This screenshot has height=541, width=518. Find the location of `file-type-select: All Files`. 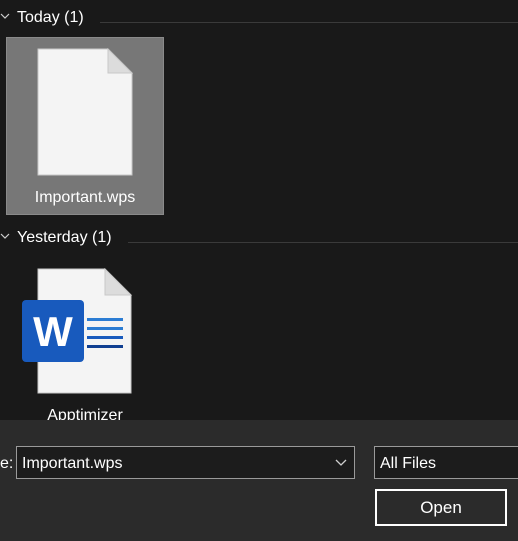

file-type-select: All Files is located at coordinates (446, 462).